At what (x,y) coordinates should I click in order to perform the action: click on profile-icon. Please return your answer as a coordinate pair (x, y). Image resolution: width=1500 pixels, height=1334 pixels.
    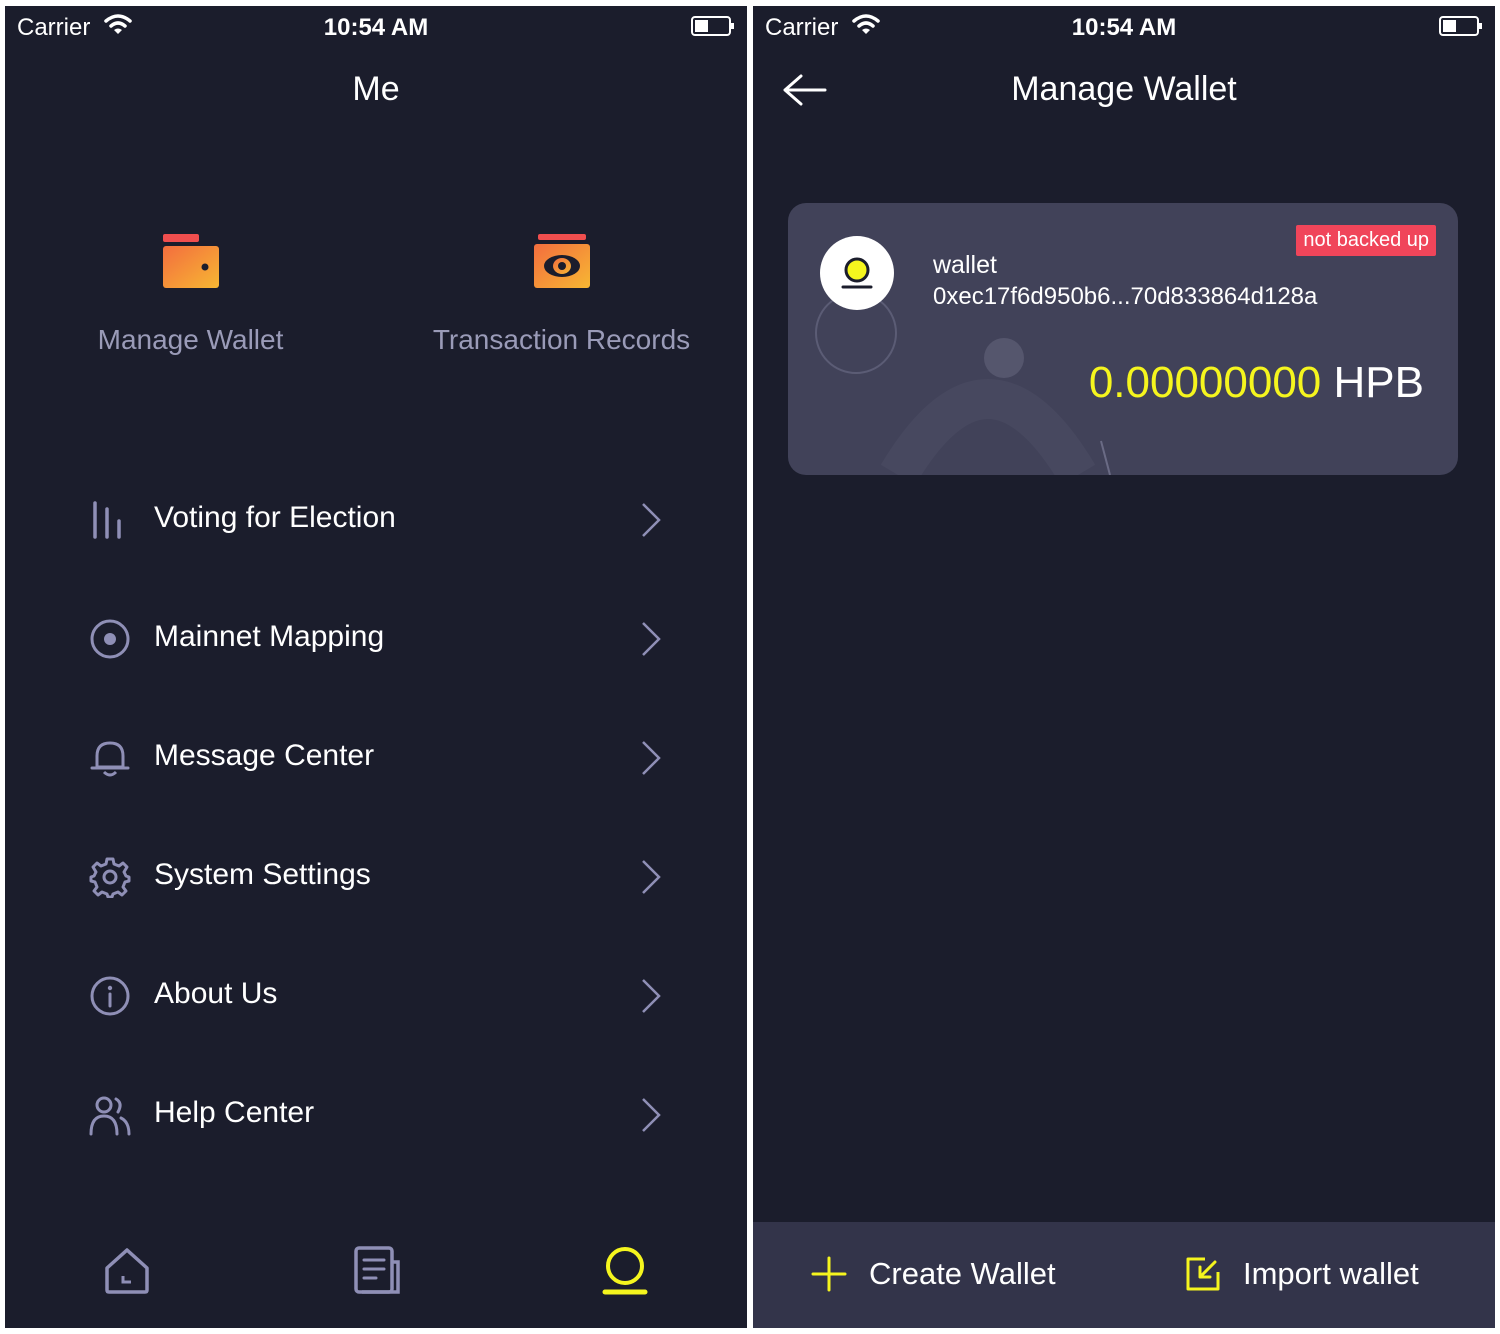
    Looking at the image, I should click on (625, 1270).